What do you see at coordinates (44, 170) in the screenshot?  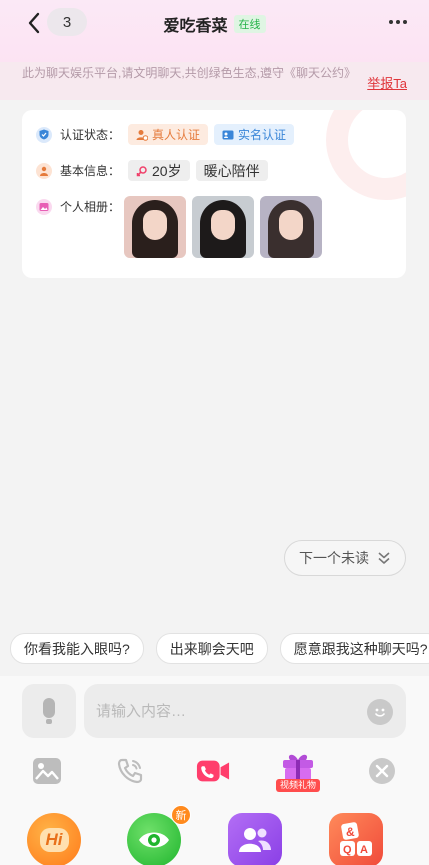 I see `user-icon` at bounding box center [44, 170].